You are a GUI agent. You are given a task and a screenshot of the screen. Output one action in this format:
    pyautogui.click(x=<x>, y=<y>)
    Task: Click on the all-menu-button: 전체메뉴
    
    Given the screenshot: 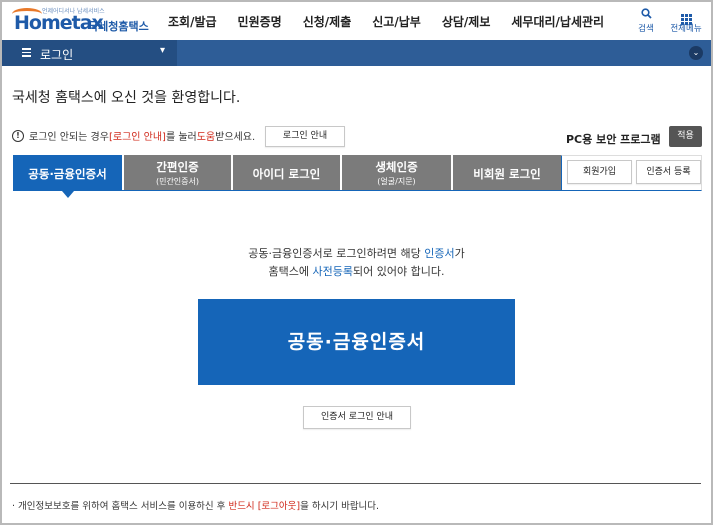 What is the action you would take?
    pyautogui.click(x=686, y=21)
    